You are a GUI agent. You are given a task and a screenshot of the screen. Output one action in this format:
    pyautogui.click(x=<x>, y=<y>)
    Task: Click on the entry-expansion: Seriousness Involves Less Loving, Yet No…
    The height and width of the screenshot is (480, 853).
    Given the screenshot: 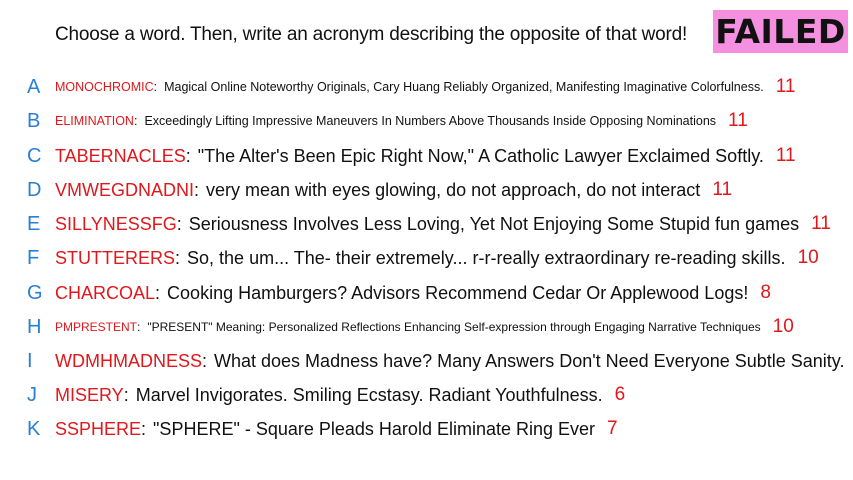 What is the action you would take?
    pyautogui.click(x=494, y=223)
    